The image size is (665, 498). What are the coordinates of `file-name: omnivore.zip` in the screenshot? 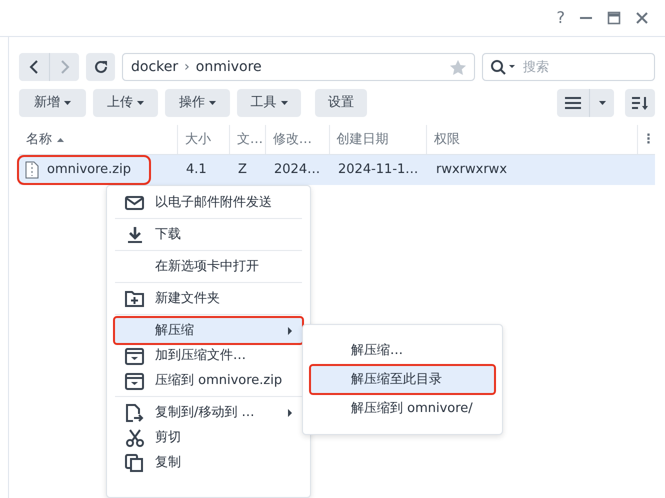 It's located at (89, 170).